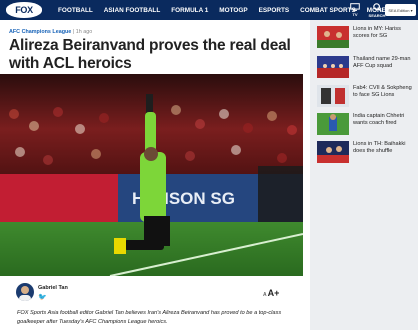 This screenshot has height=330, width=418. I want to click on tv-icon, so click(355, 7).